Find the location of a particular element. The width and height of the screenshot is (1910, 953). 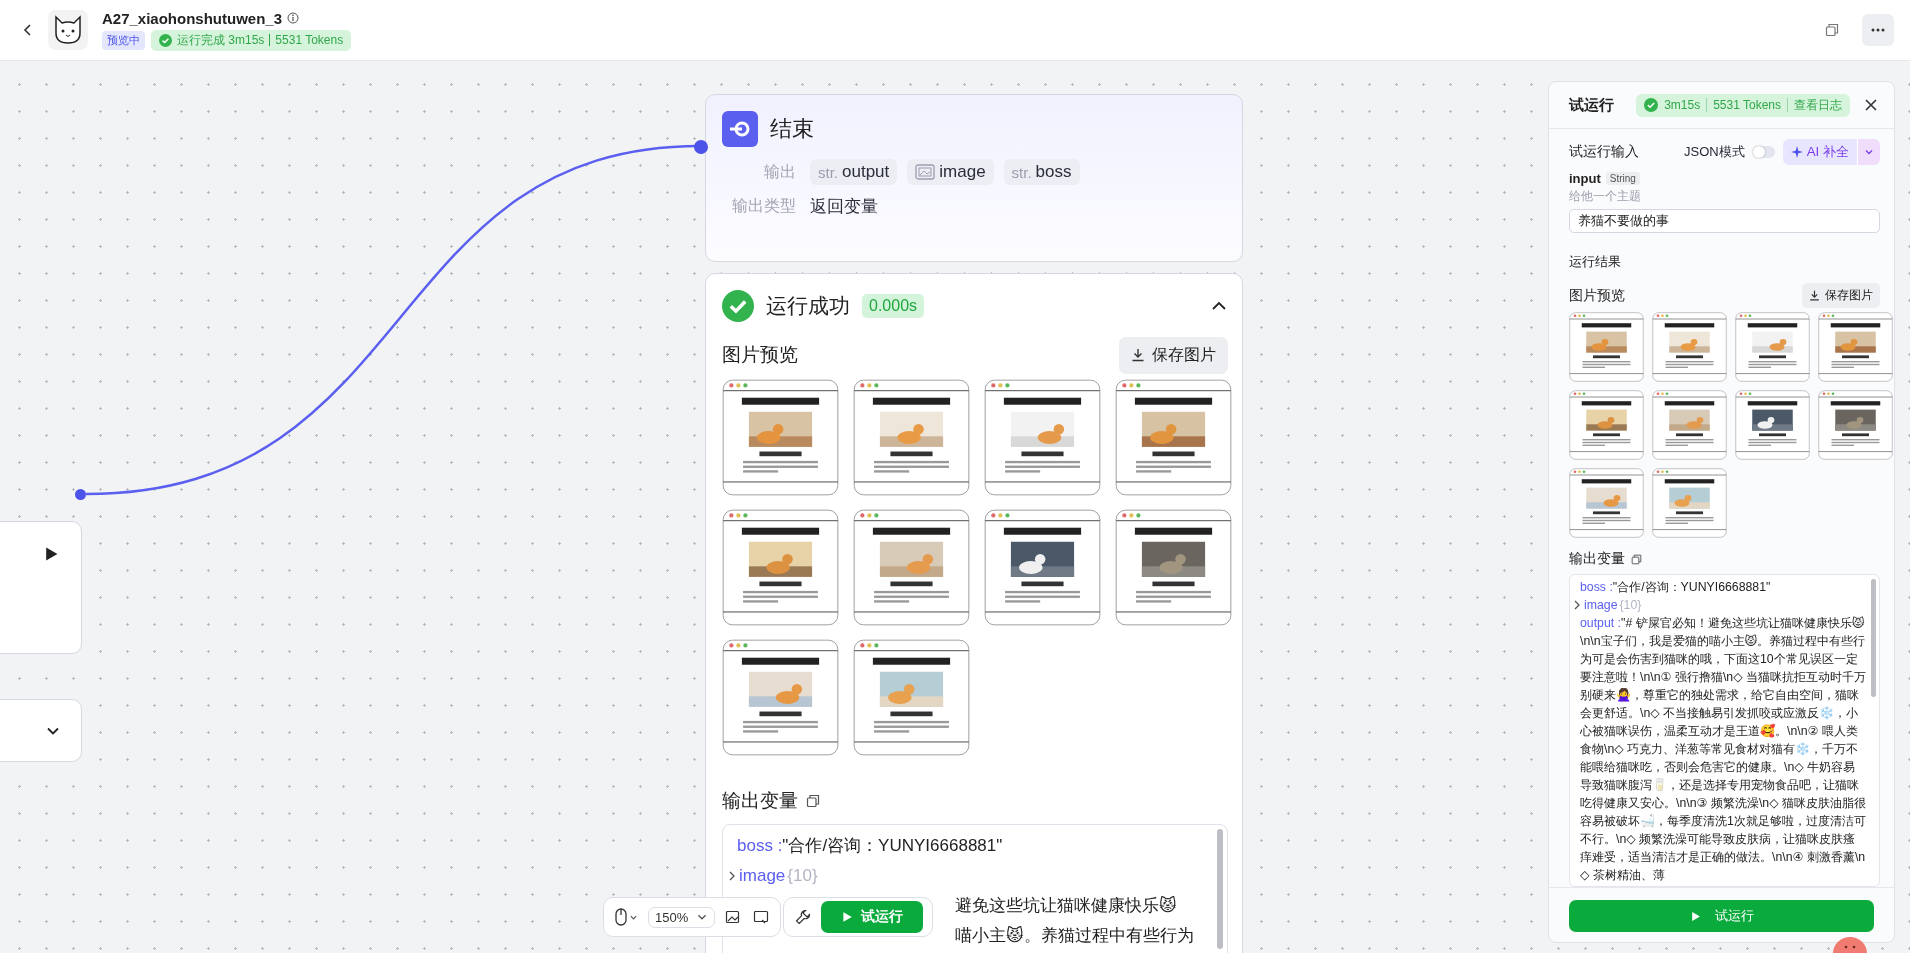

zoom-value: 150% is located at coordinates (672, 917).